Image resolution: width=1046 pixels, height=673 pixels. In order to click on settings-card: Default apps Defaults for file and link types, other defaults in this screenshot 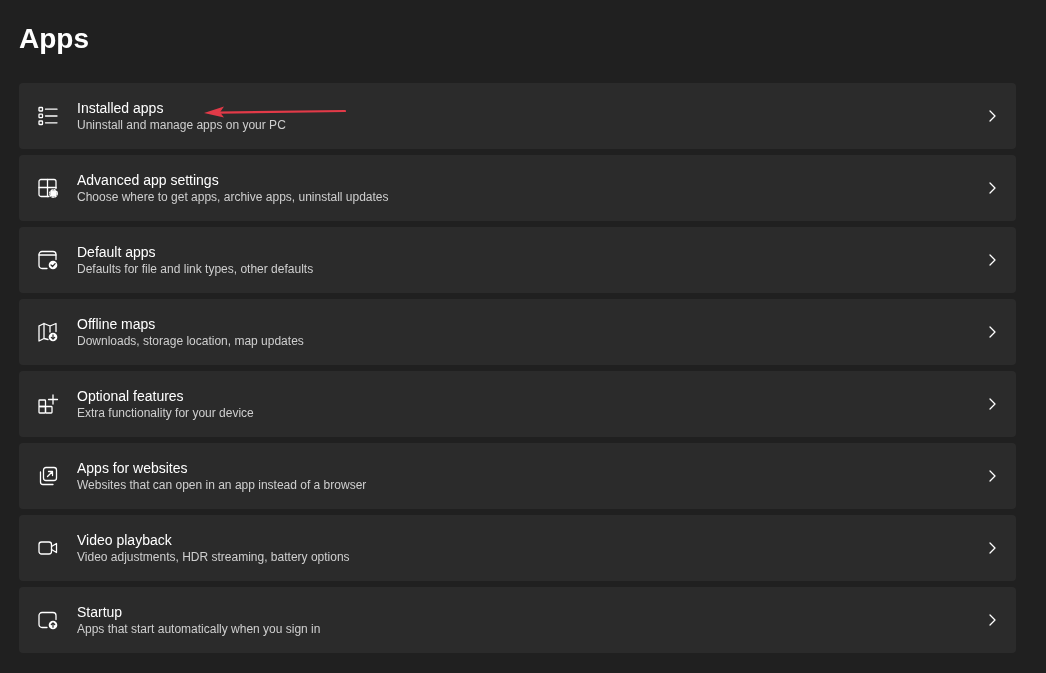, I will do `click(517, 260)`.